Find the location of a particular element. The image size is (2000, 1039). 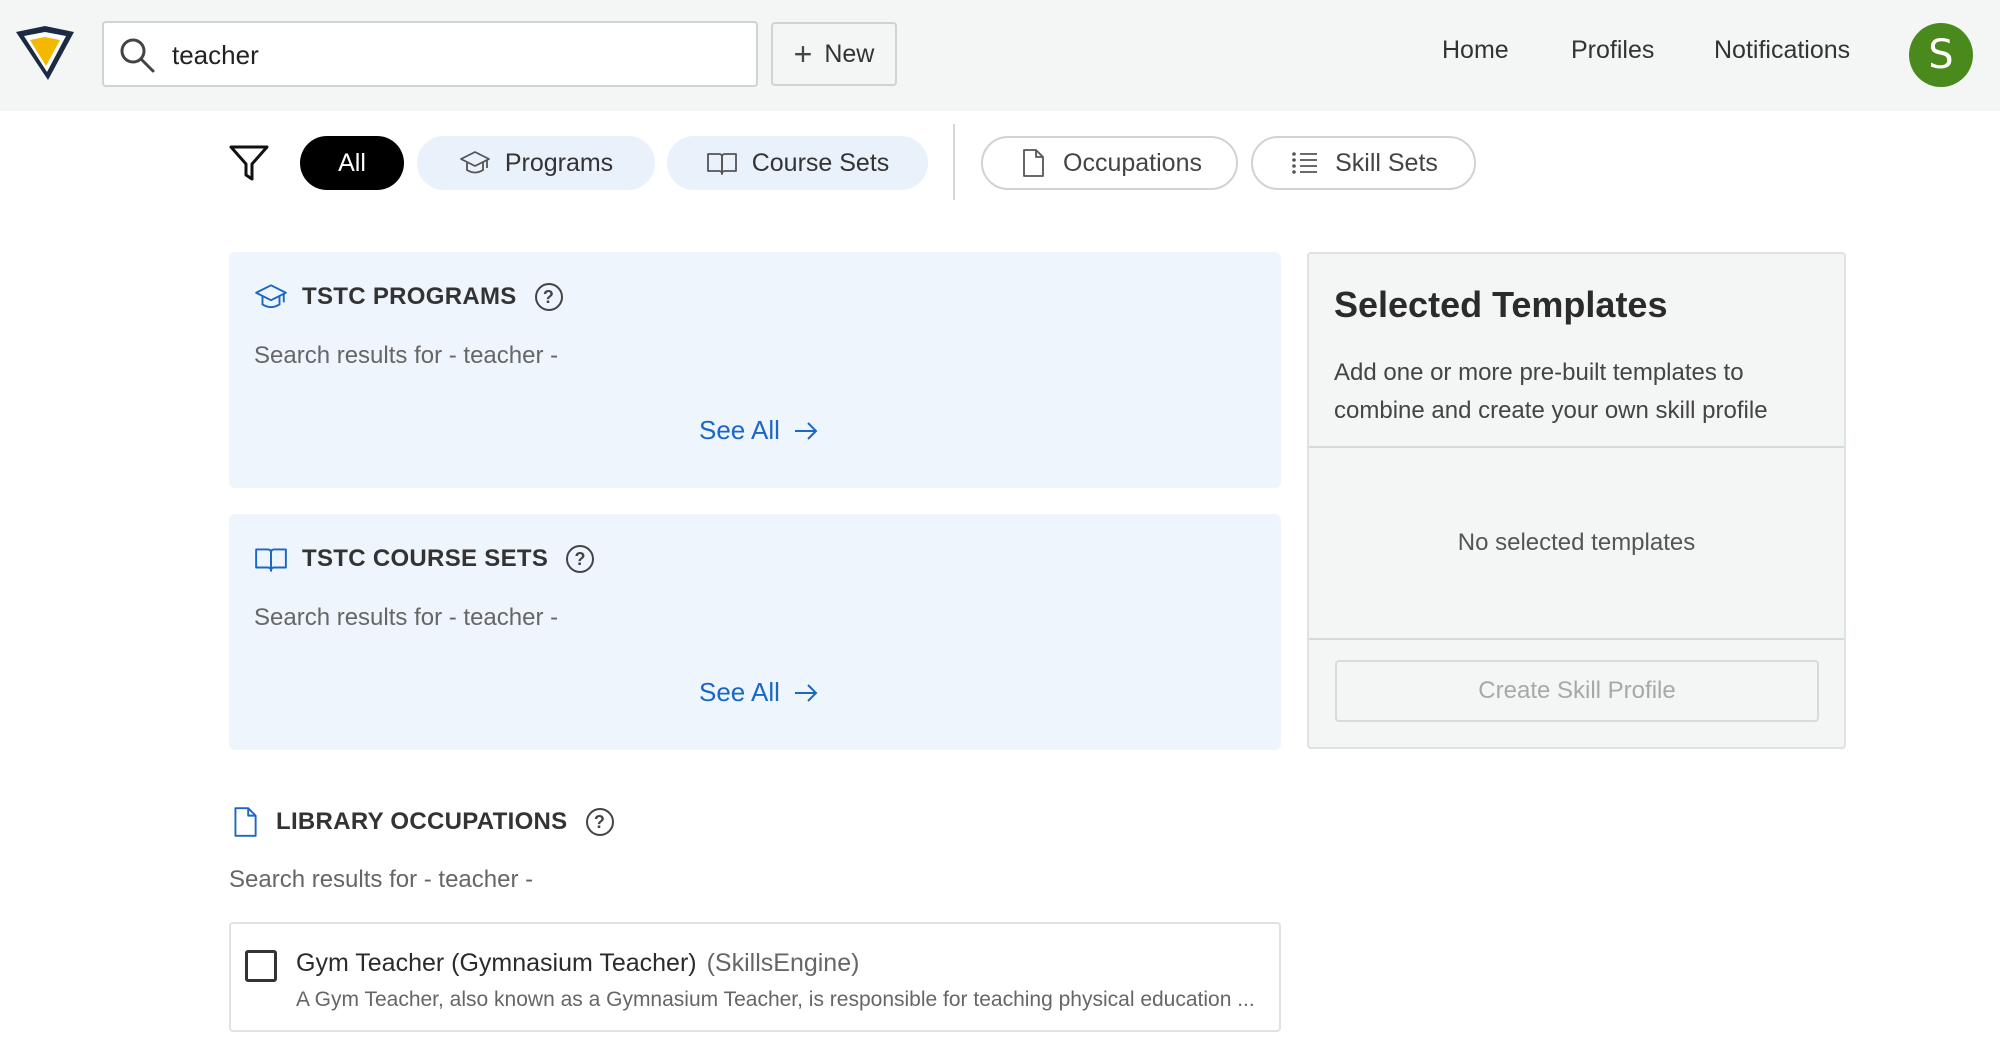

section-title: LIBRARY OCCUPATIONS is located at coordinates (422, 821).